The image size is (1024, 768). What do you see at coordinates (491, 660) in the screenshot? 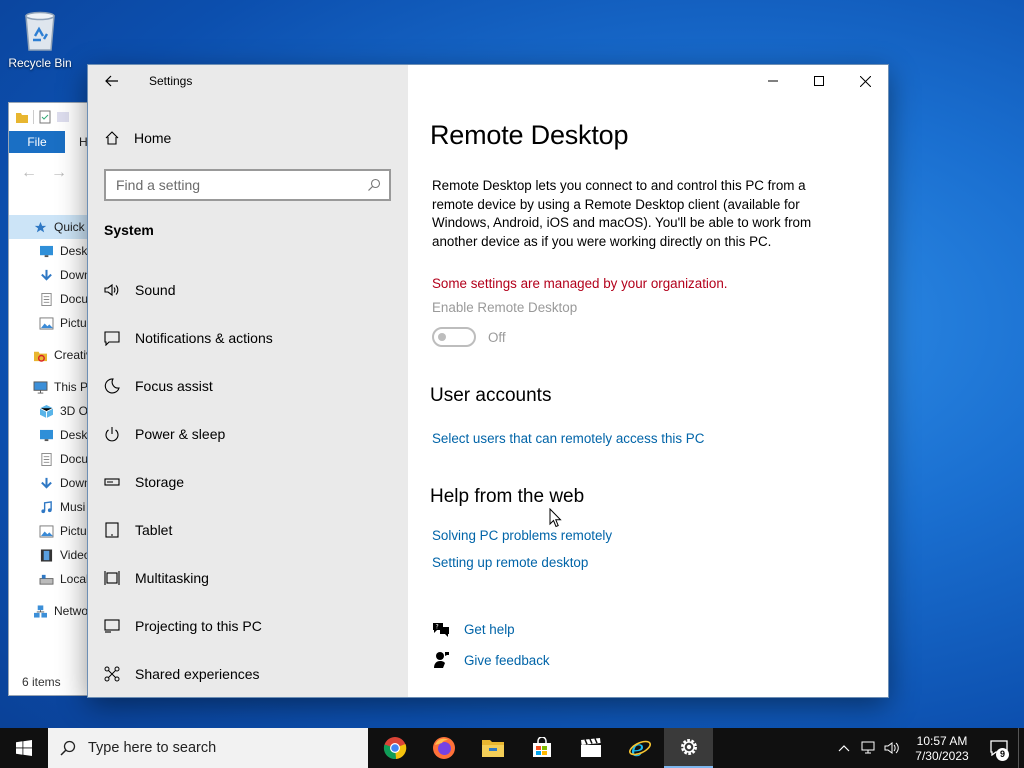
I see `give-feedback-link: Give feedback` at bounding box center [491, 660].